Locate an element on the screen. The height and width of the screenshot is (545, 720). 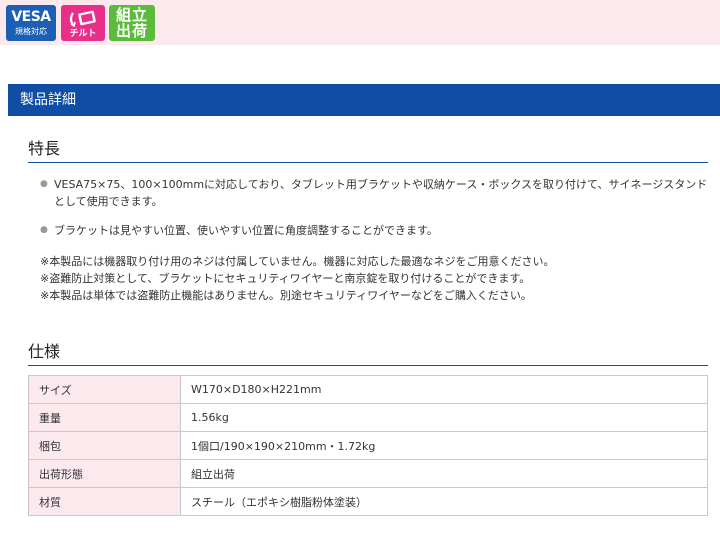
spec-value: 組立出荷 is located at coordinates (444, 473).